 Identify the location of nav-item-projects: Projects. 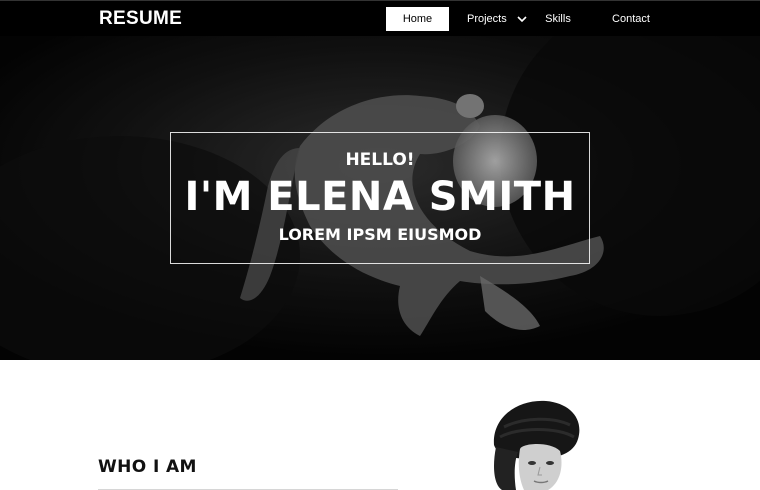
(490, 19).